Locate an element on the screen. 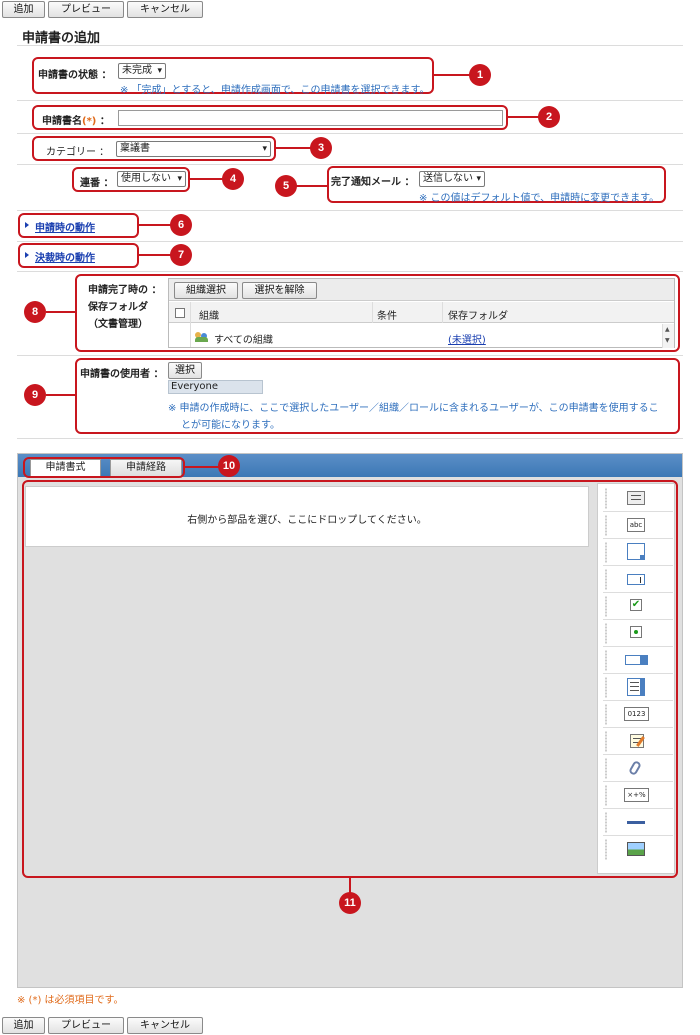 Image resolution: width=700 pixels, height=1035 pixels. folder-table: 組織選択 選択を解除 組織 条件 保存フォルダ すべての組織 (未選択) ▲ ▼ is located at coordinates (421, 313).